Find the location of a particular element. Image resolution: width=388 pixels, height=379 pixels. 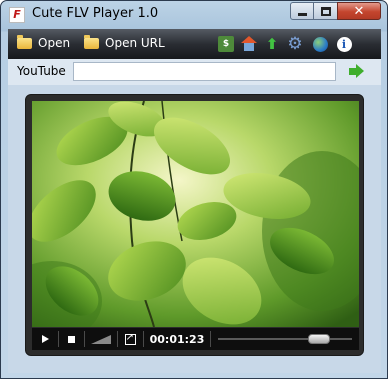

fullscreen-icon is located at coordinates (130, 338).